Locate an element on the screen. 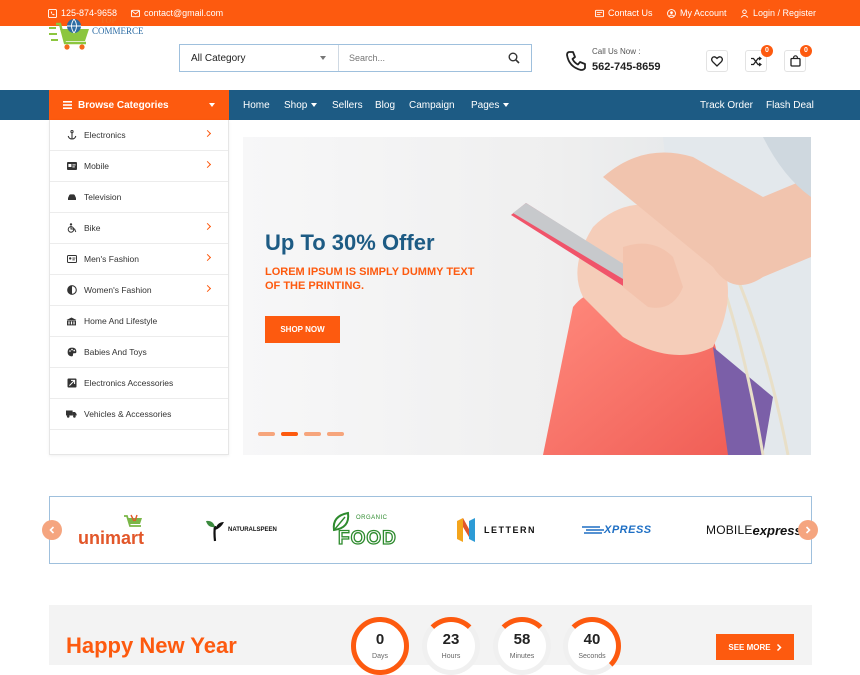  sidebar-item-bike: Bike is located at coordinates (139, 228).